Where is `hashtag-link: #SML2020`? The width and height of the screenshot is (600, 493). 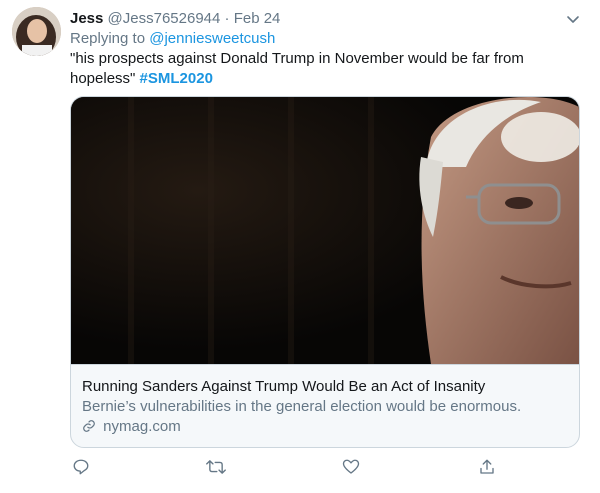 hashtag-link: #SML2020 is located at coordinates (176, 78).